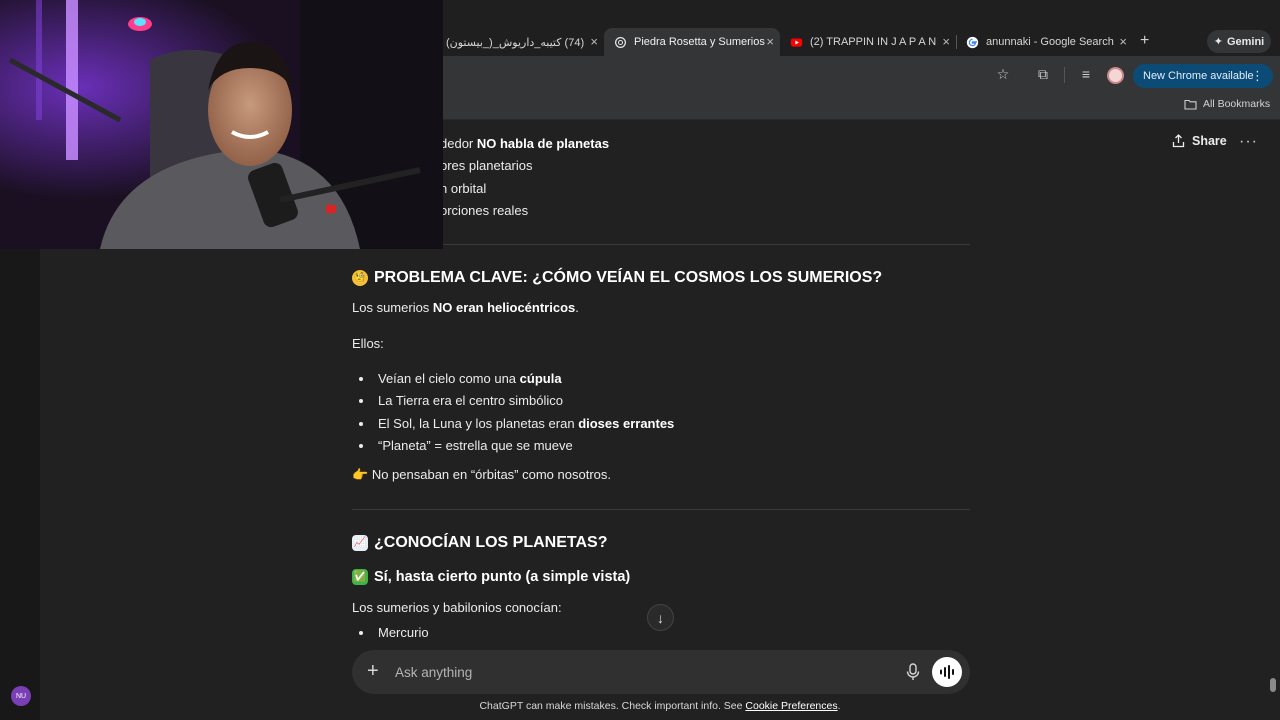 The width and height of the screenshot is (1280, 720). Describe the element at coordinates (491, 474) in the screenshot. I see `note-text: No pensaban en “órbitas” como nosotros.` at that location.